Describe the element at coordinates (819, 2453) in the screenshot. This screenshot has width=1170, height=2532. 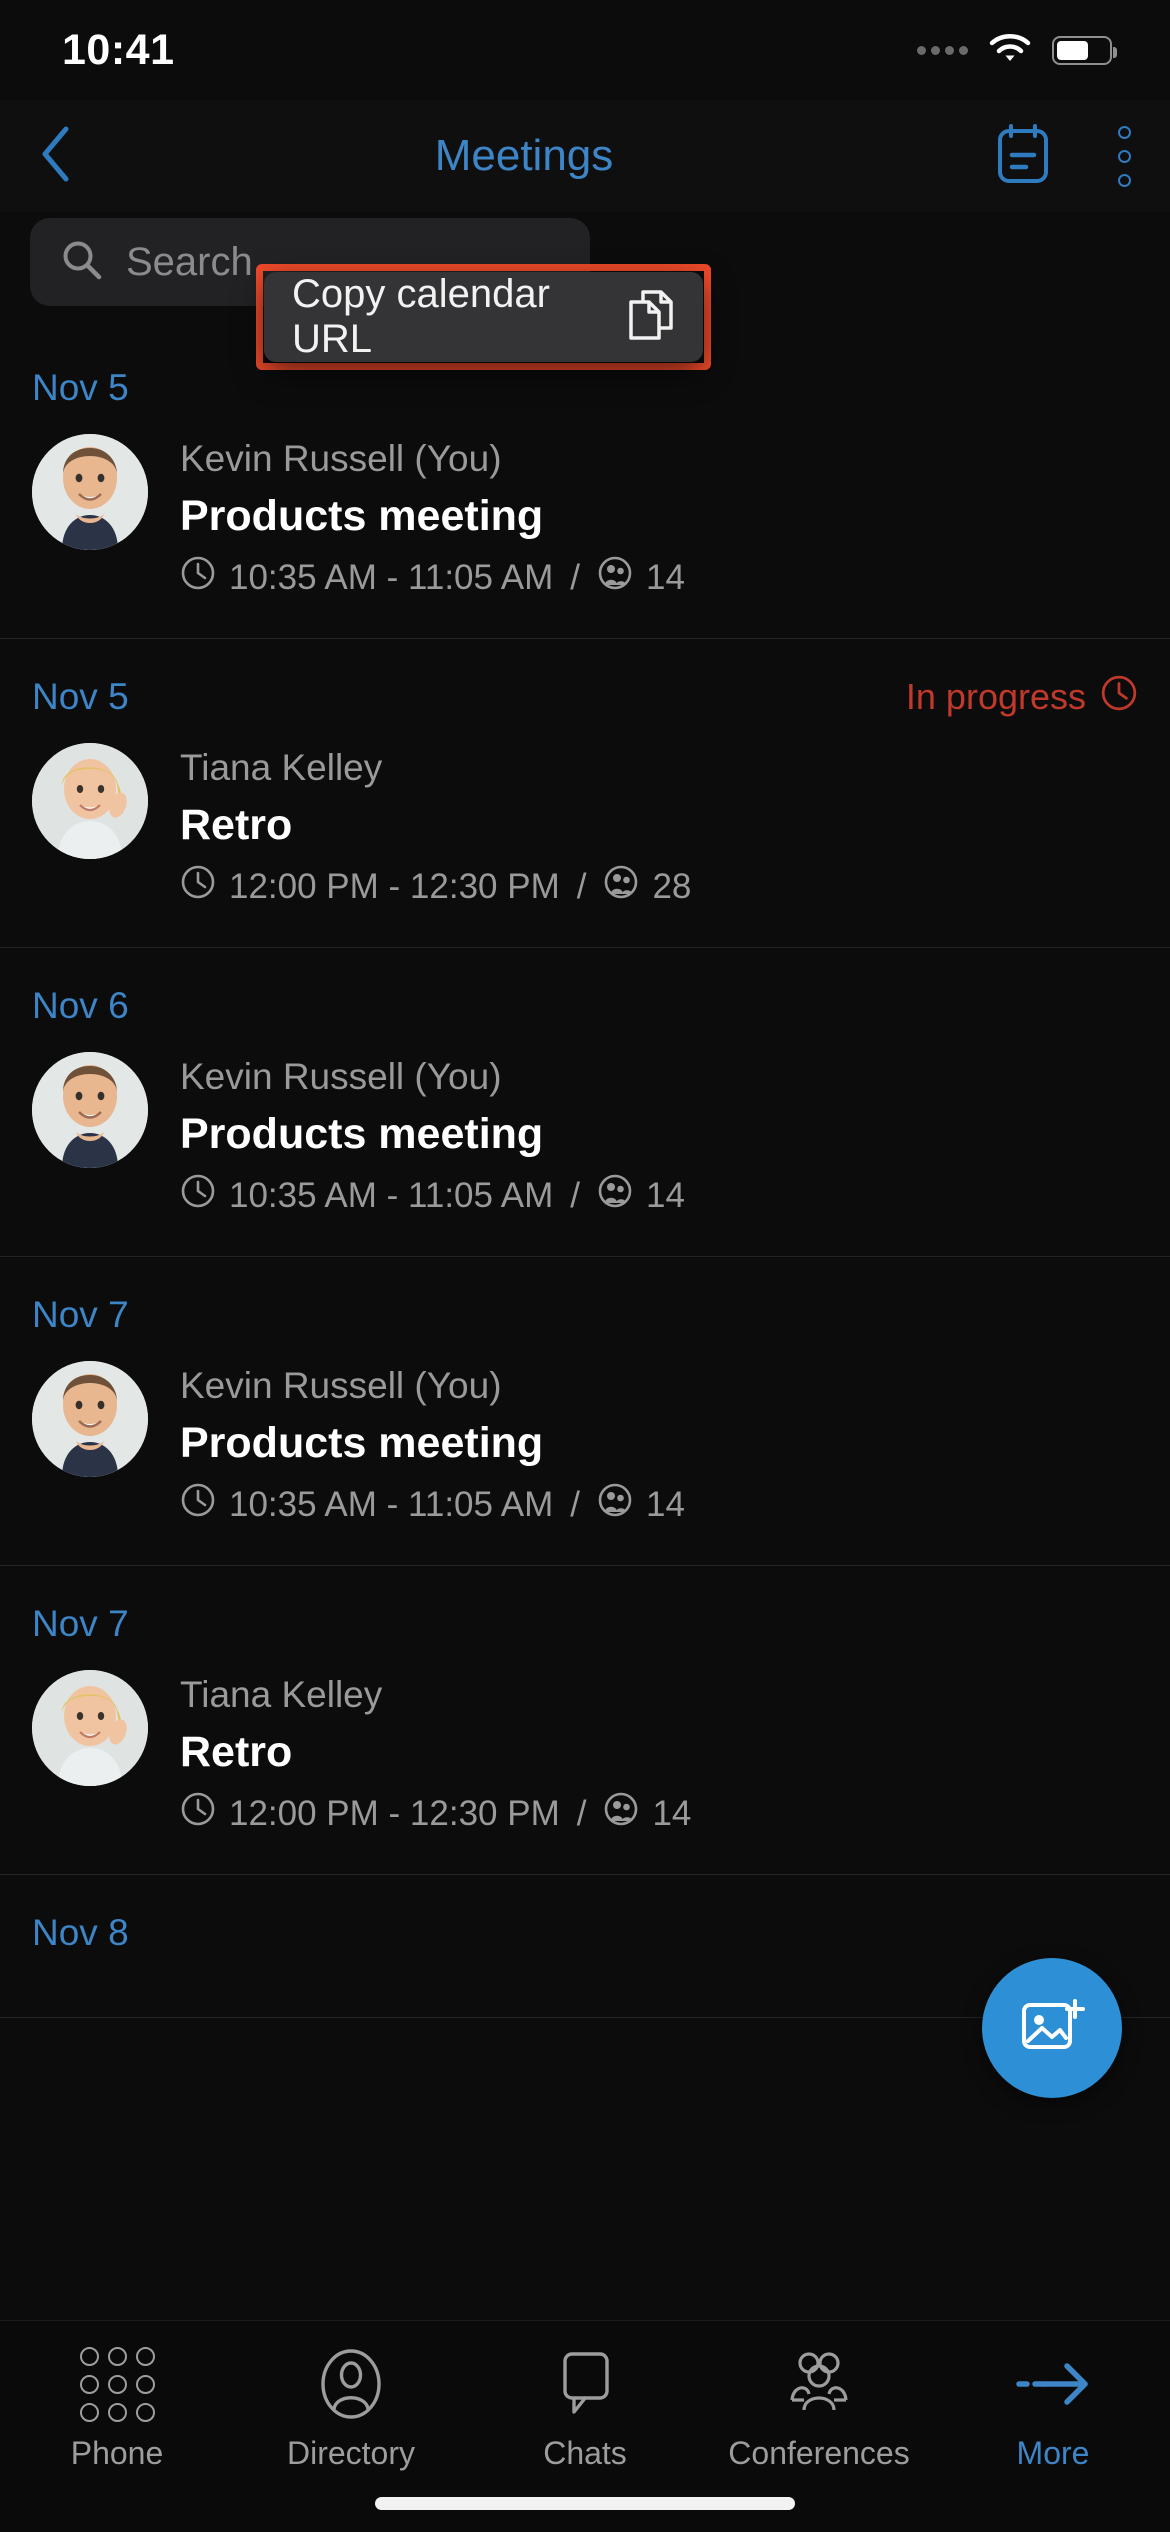
I see `tab-label: Conferences` at that location.